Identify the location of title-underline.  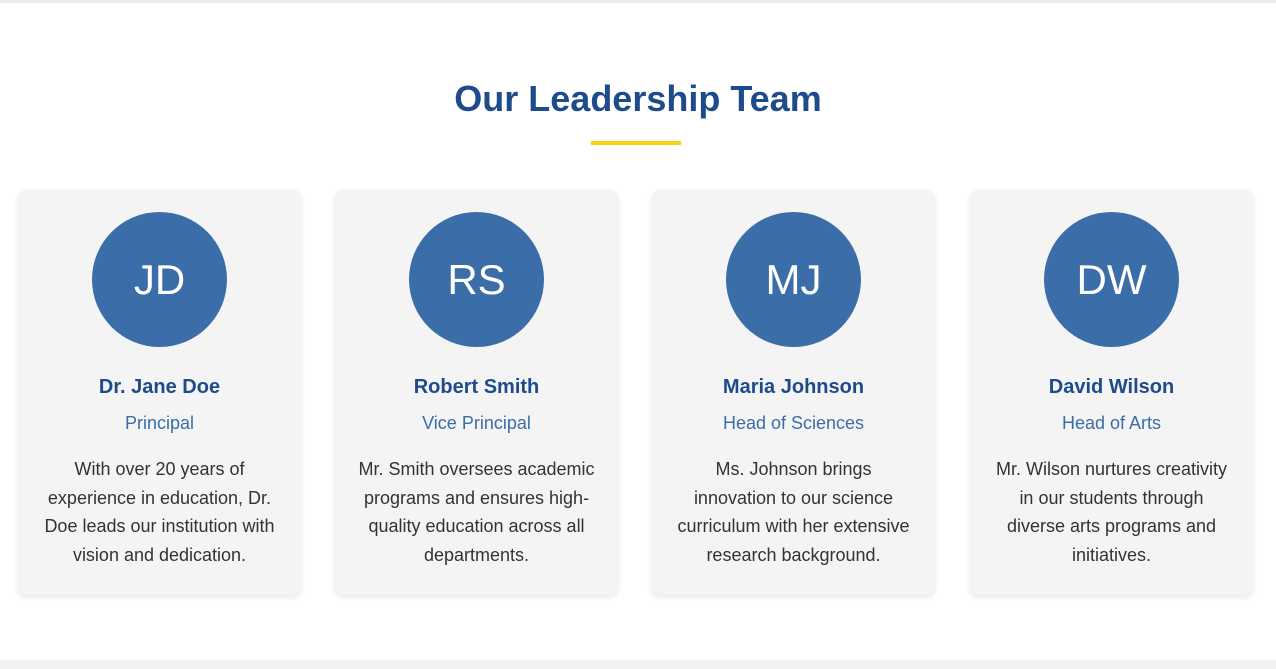
(636, 143).